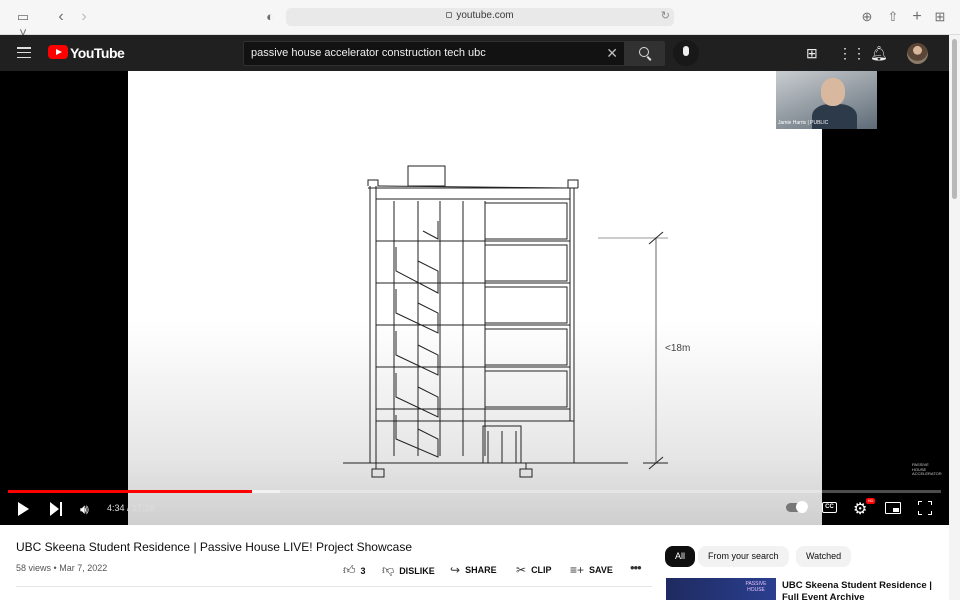 The width and height of the screenshot is (960, 604). What do you see at coordinates (473, 184) in the screenshot?
I see `roof-parapet` at bounding box center [473, 184].